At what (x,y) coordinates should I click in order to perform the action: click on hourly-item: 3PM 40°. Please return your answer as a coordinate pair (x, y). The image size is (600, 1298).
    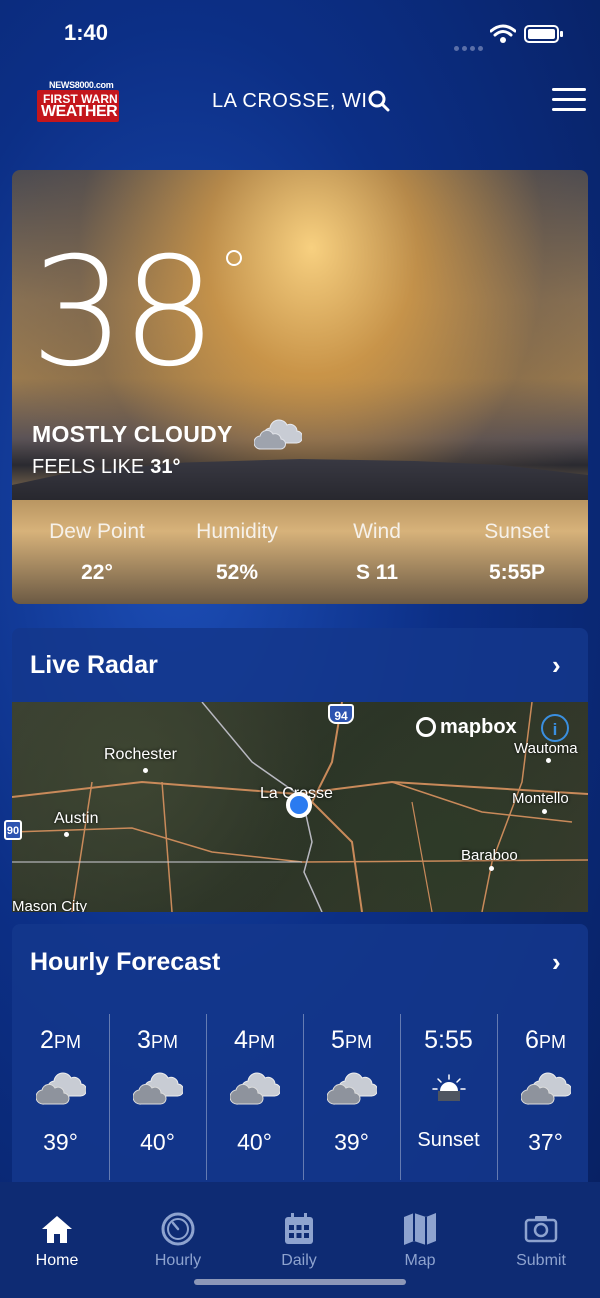
    Looking at the image, I should click on (157, 1098).